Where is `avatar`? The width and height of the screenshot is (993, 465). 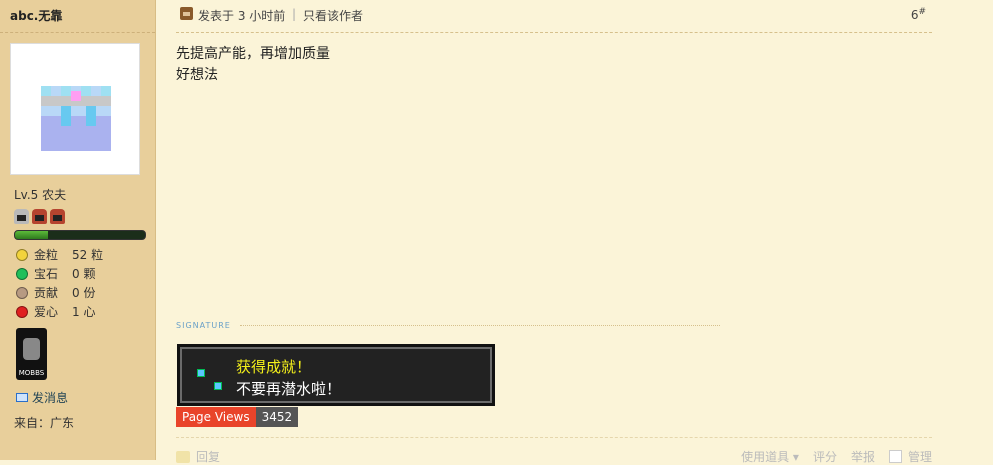 avatar is located at coordinates (75, 109).